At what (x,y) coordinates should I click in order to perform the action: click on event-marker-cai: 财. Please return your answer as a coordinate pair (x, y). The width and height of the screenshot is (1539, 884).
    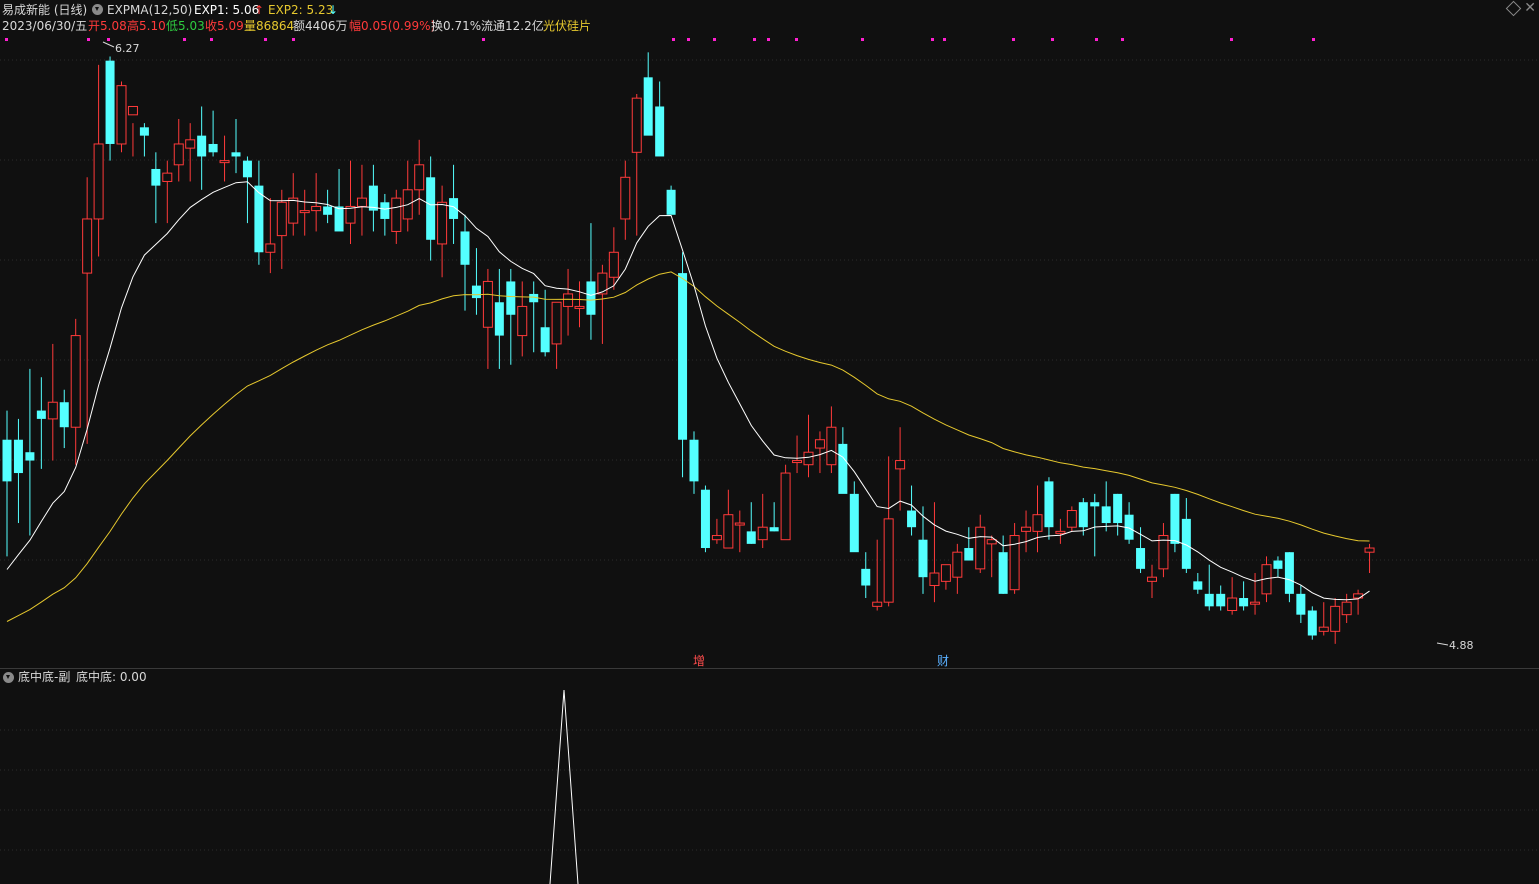
    Looking at the image, I should click on (943, 661).